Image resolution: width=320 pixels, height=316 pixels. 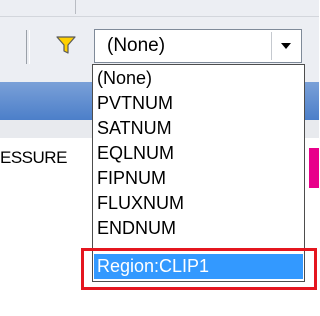 I want to click on dropdown-option-eqlnum: EQLNUM, so click(x=198, y=153).